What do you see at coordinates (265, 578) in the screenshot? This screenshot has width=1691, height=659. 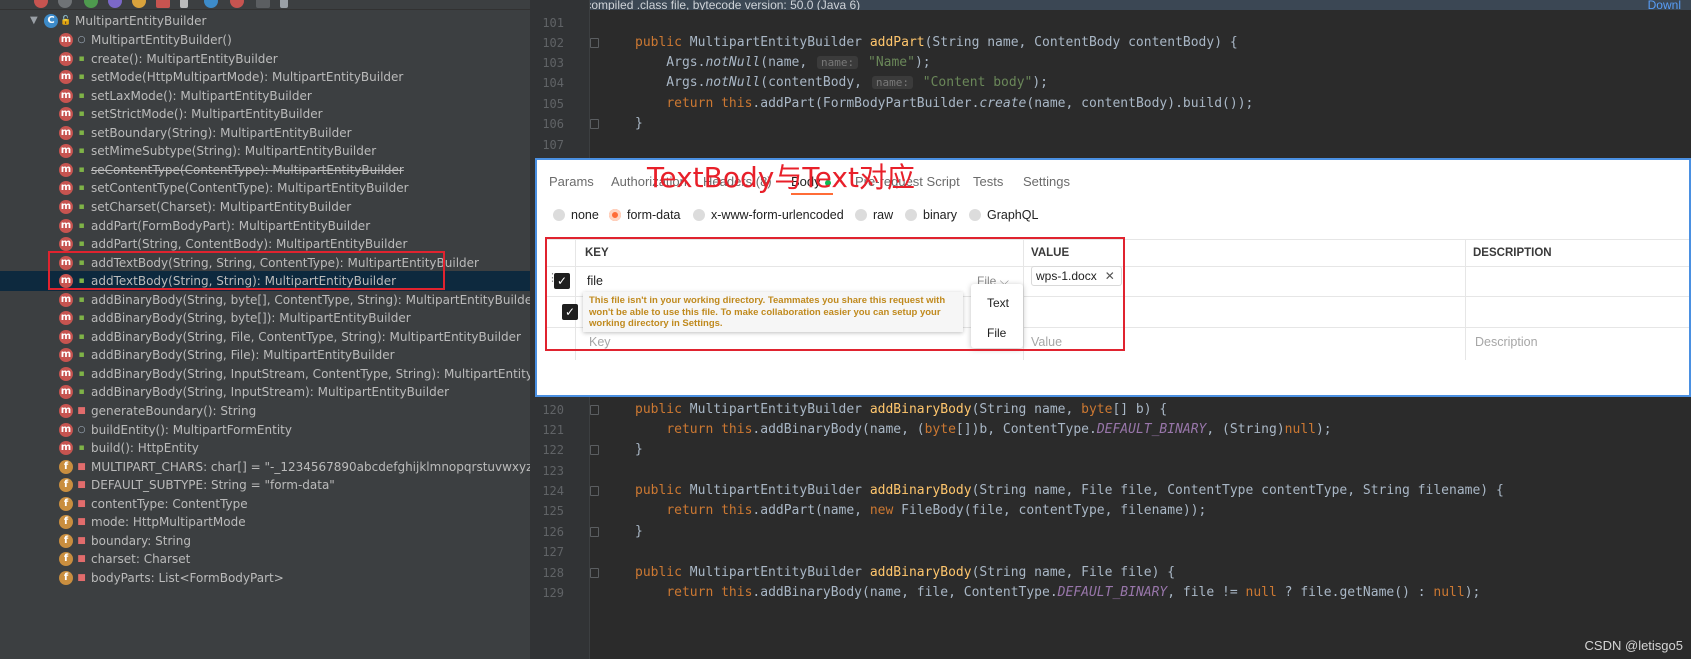 I see `tree-item: f ■ bodyParts: List<FormBodyPart>` at bounding box center [265, 578].